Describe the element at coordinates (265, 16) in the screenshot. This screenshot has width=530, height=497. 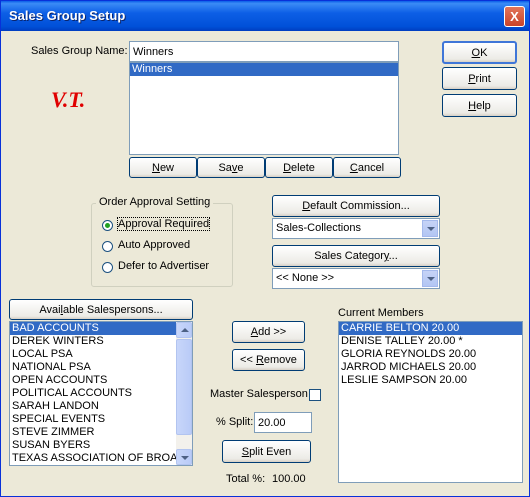
I see `title-bar: Sales Group Setup X` at that location.